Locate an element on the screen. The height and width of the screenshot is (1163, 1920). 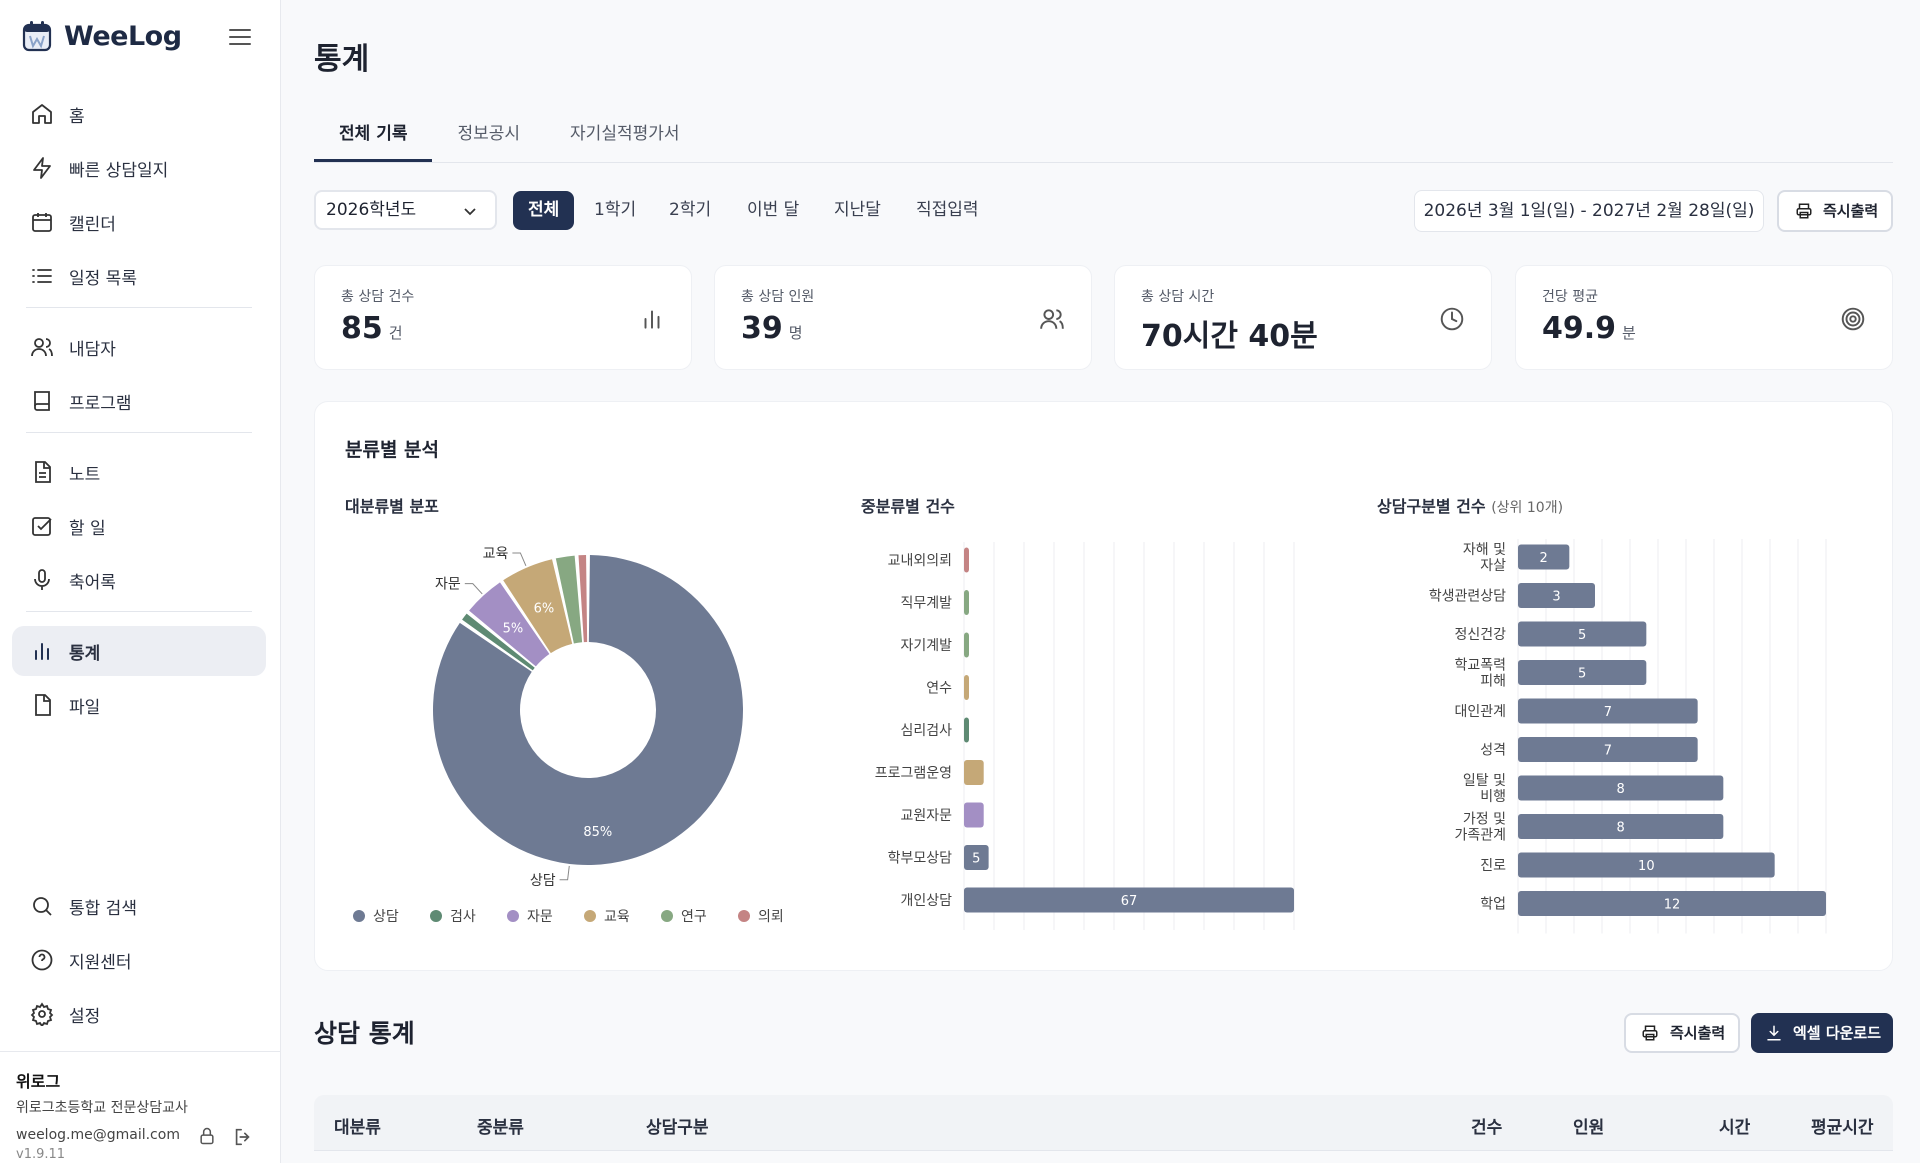
legend-label-의뢰: 의뢰 is located at coordinates (771, 917).